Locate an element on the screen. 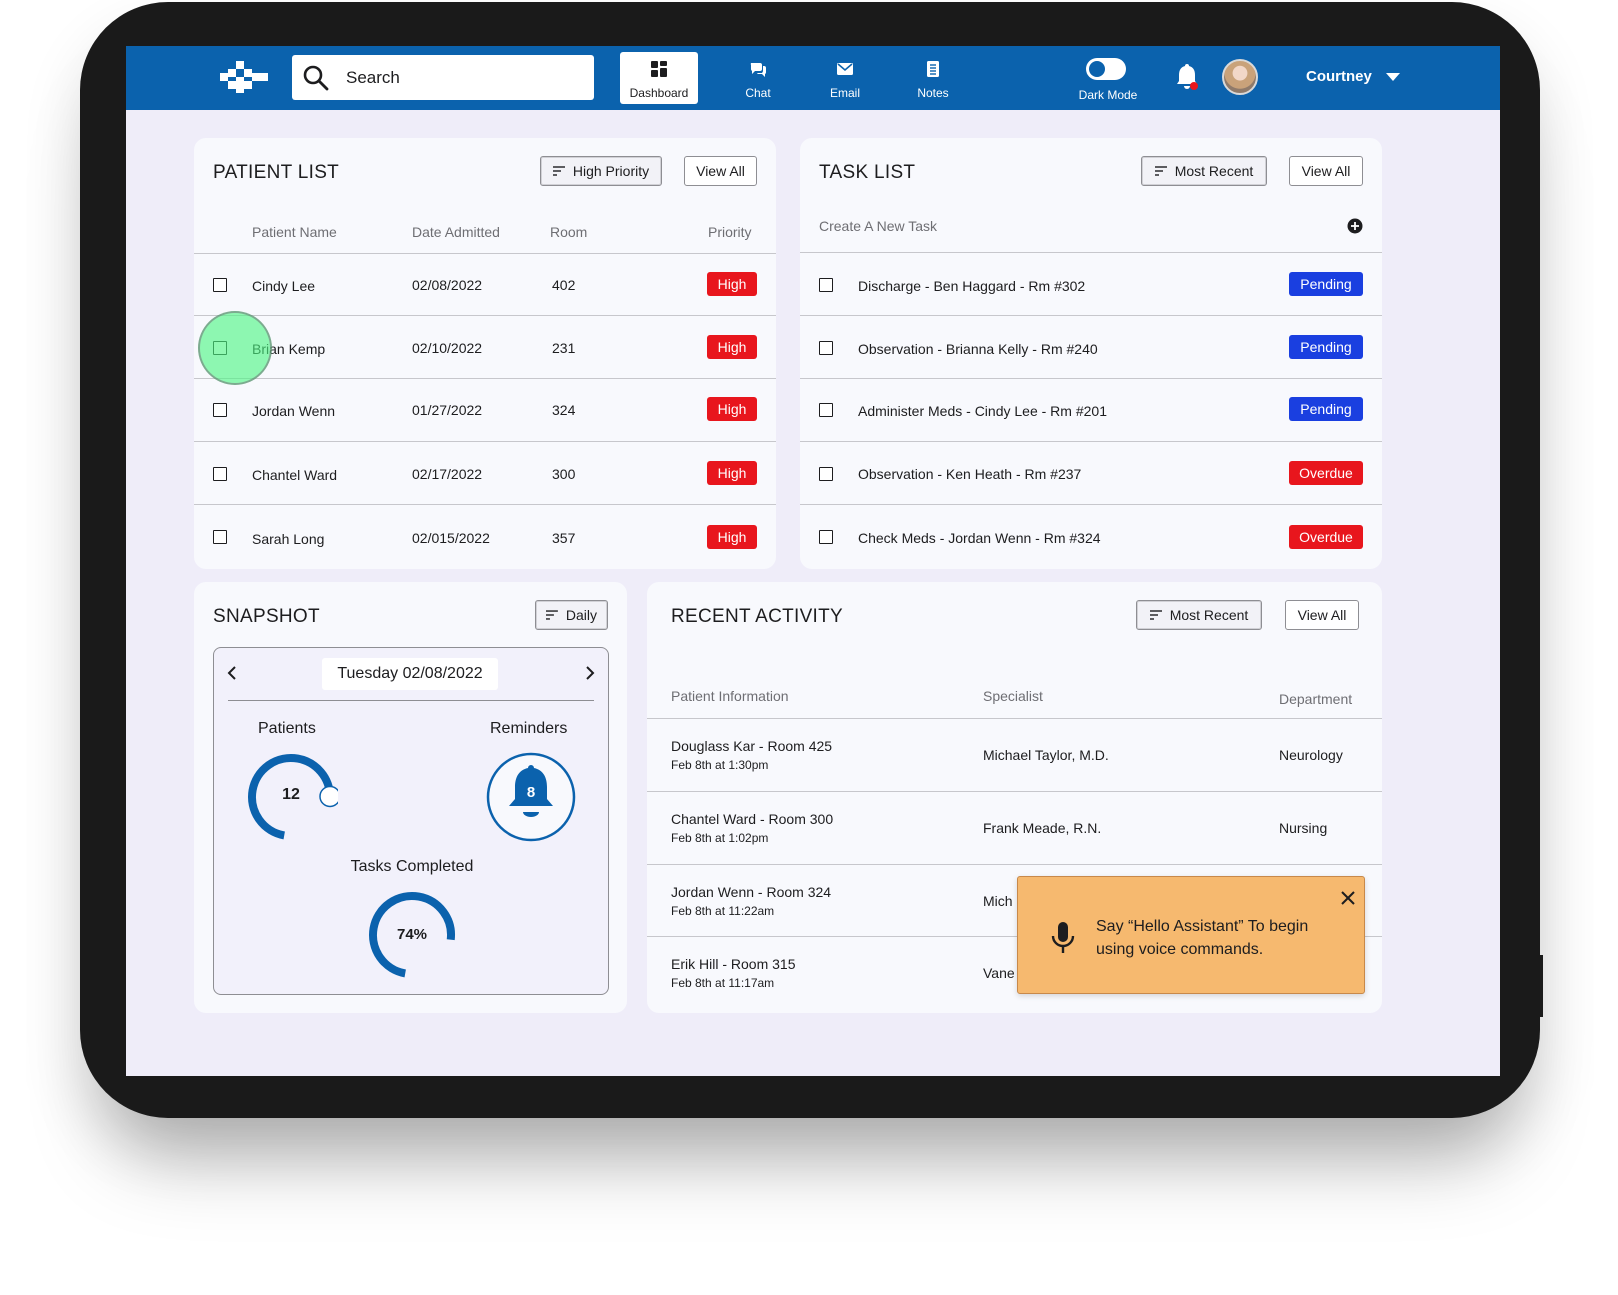 This screenshot has height=1295, width=1618. caret-down-icon is located at coordinates (1392, 76).